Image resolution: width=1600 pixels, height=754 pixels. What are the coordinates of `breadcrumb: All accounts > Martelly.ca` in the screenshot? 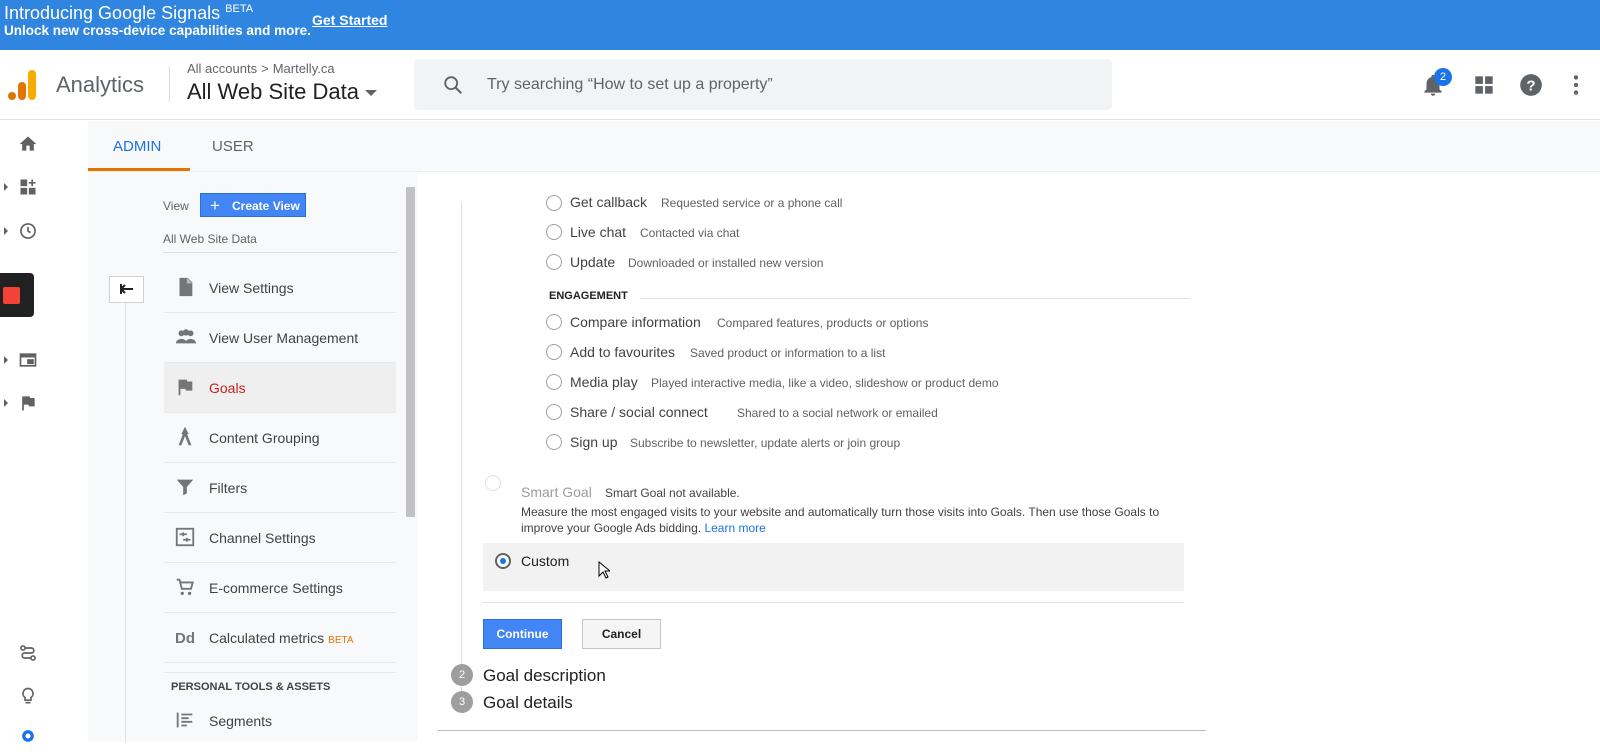 It's located at (261, 68).